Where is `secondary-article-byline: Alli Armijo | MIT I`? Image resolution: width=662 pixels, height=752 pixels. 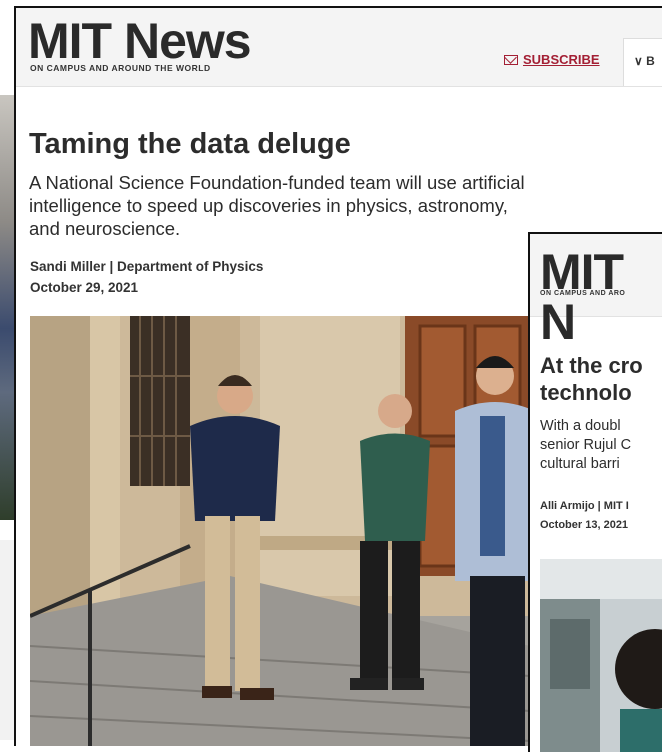
secondary-article-byline: Alli Armijo | MIT I is located at coordinates (584, 506).